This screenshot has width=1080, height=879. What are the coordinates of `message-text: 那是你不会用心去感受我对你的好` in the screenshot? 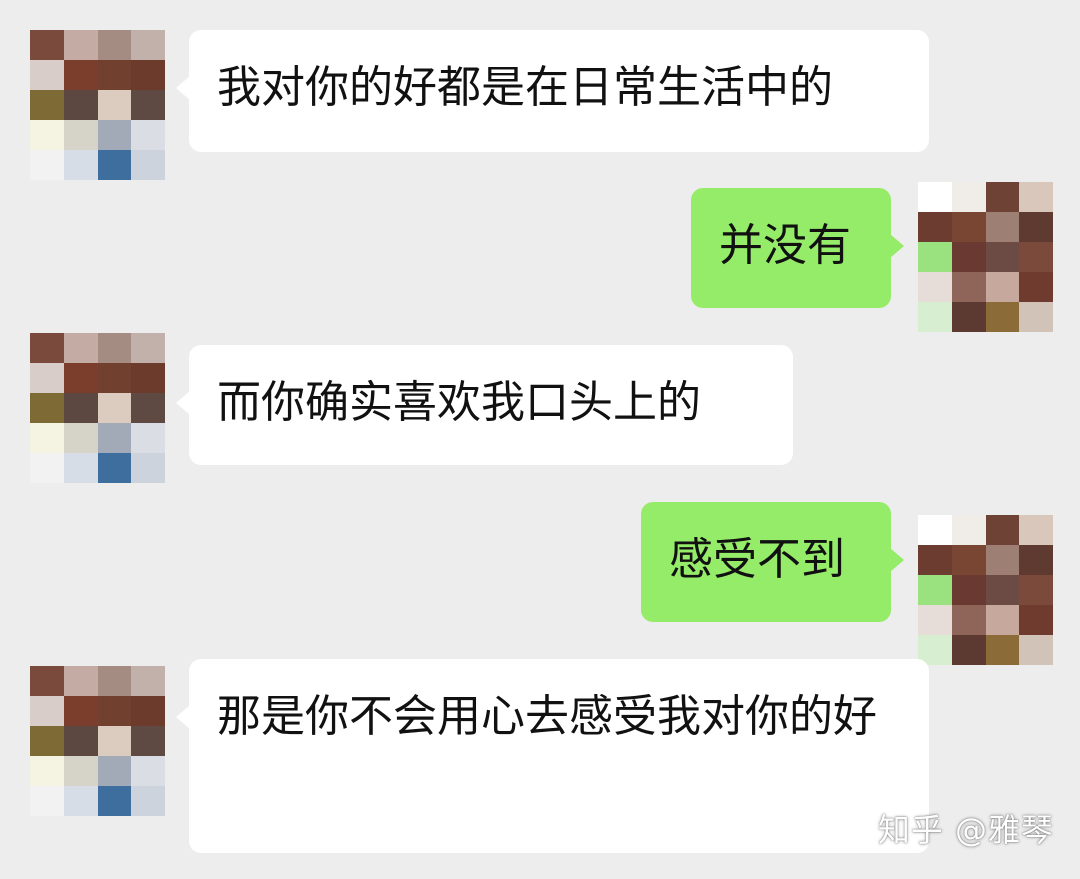 It's located at (547, 716).